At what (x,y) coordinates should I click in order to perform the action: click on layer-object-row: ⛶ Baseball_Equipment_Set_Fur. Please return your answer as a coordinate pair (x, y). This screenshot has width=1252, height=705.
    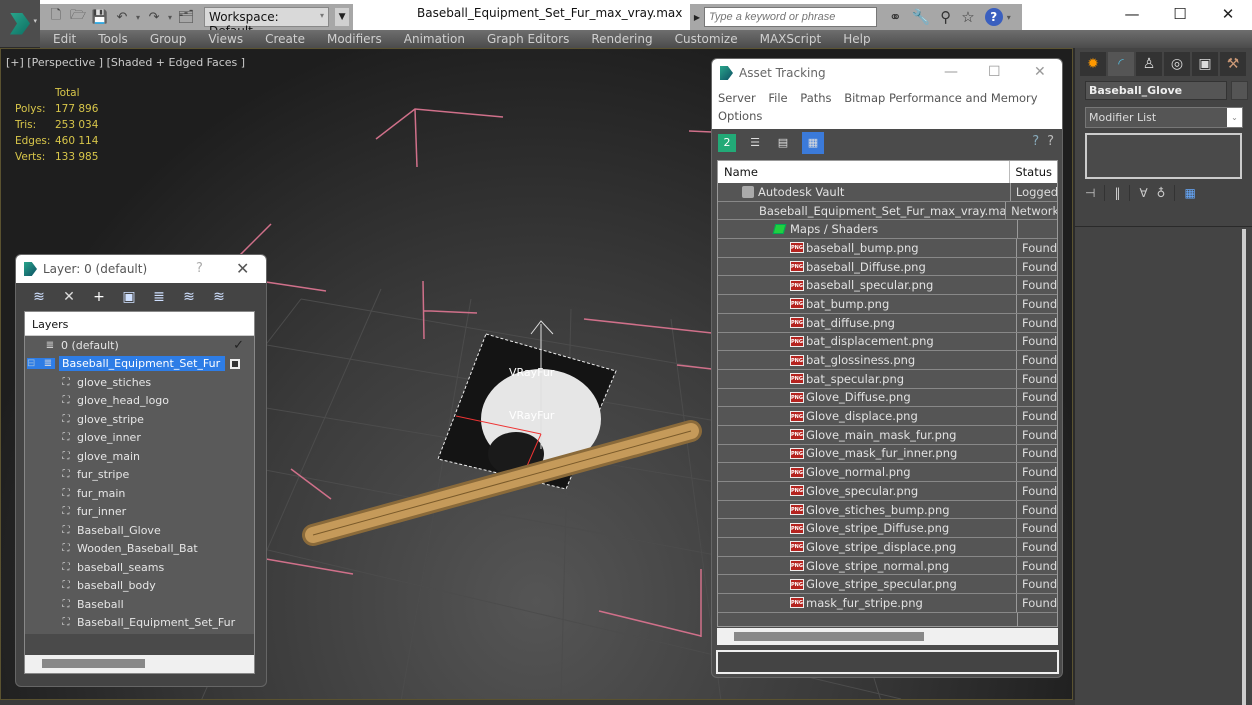
    Looking at the image, I should click on (139, 623).